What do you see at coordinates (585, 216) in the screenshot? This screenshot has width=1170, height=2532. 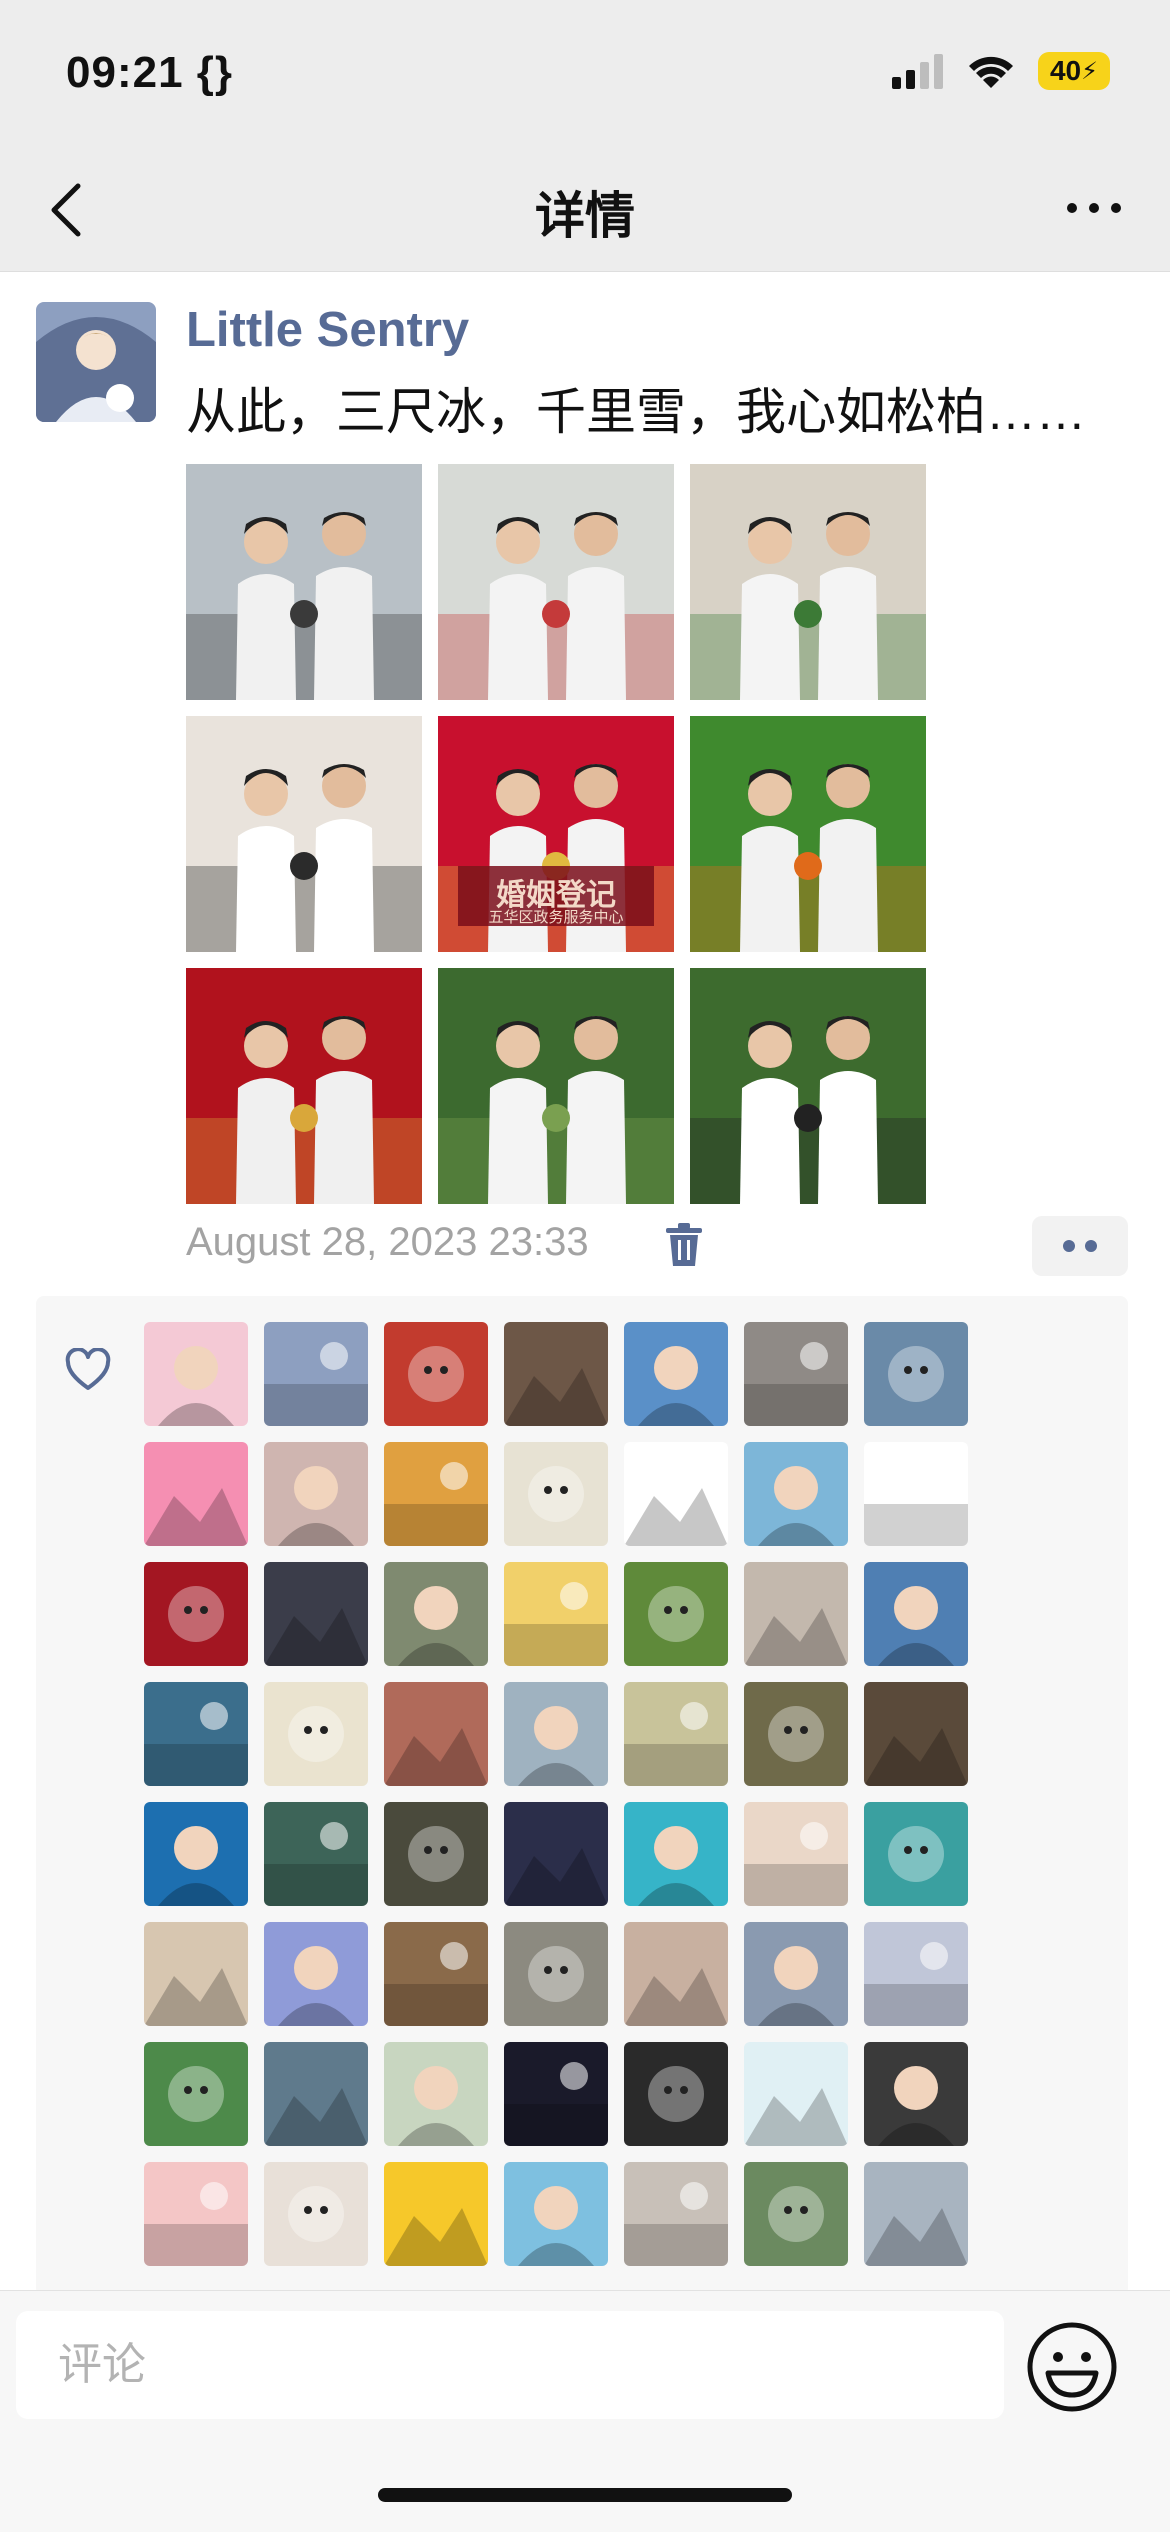 I see `page-title: 详情` at bounding box center [585, 216].